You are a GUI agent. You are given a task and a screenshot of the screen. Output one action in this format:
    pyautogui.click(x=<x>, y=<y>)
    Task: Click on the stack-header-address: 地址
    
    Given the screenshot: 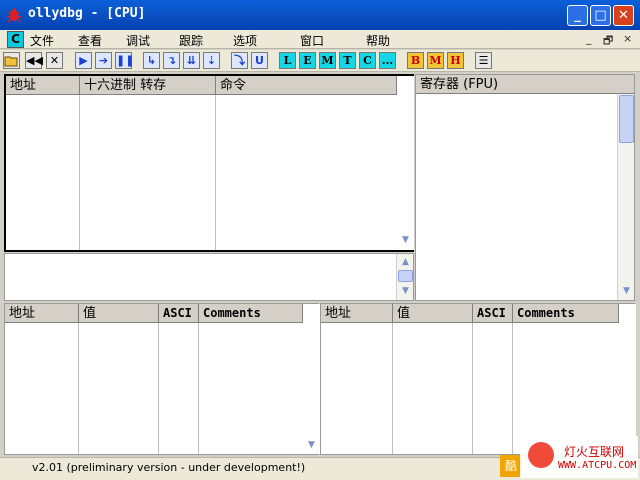 What is the action you would take?
    pyautogui.click(x=357, y=313)
    